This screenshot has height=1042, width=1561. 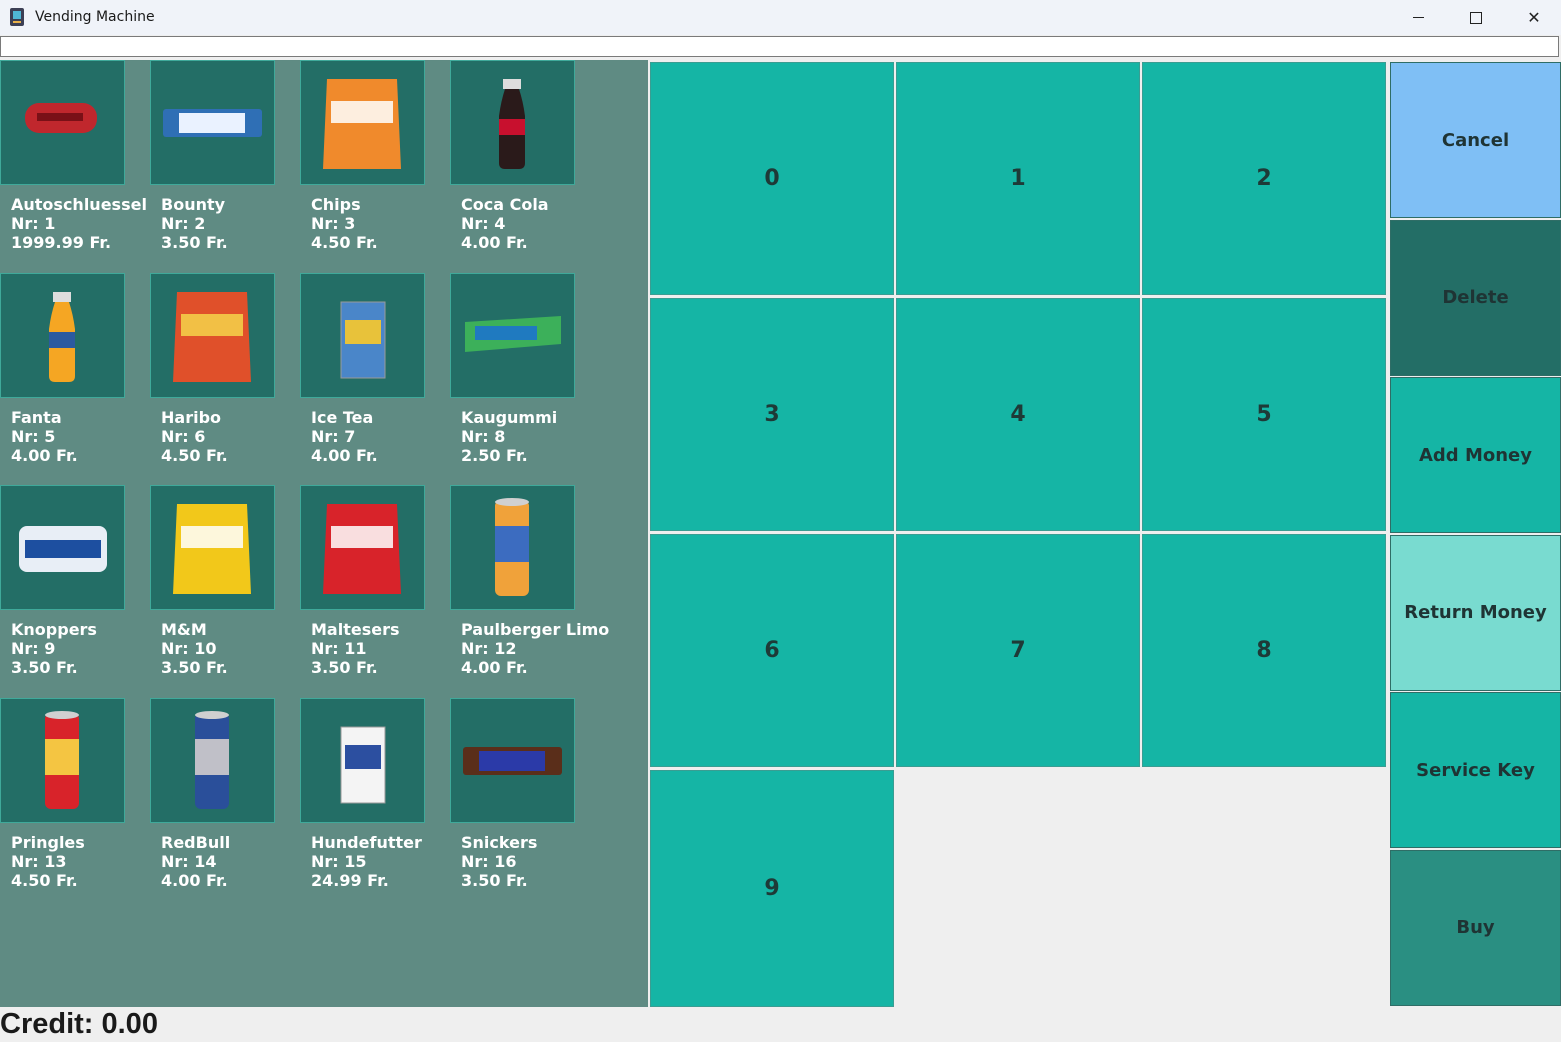 What do you see at coordinates (79, 1024) in the screenshot?
I see `credit-label: Credit: 0.00` at bounding box center [79, 1024].